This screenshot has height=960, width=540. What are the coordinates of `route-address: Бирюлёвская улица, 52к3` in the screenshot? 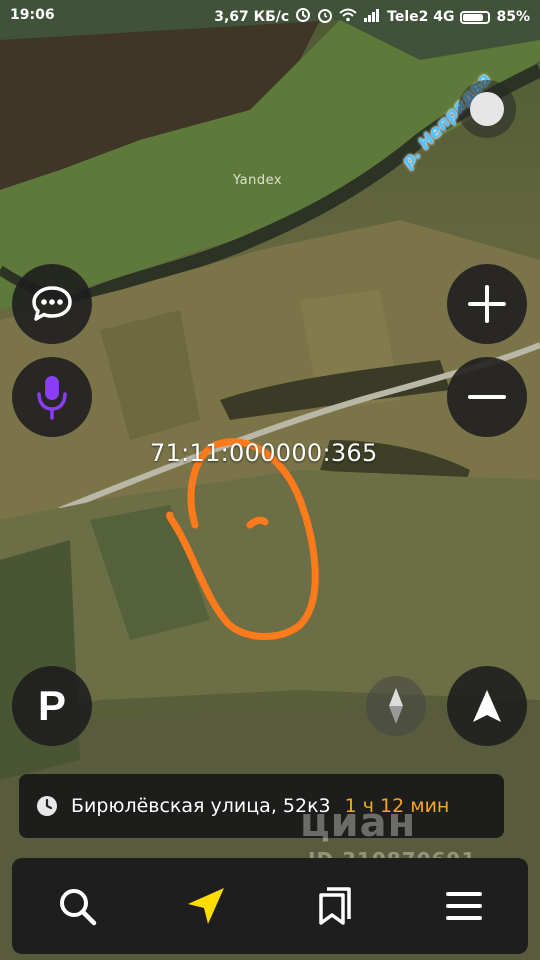 It's located at (201, 806).